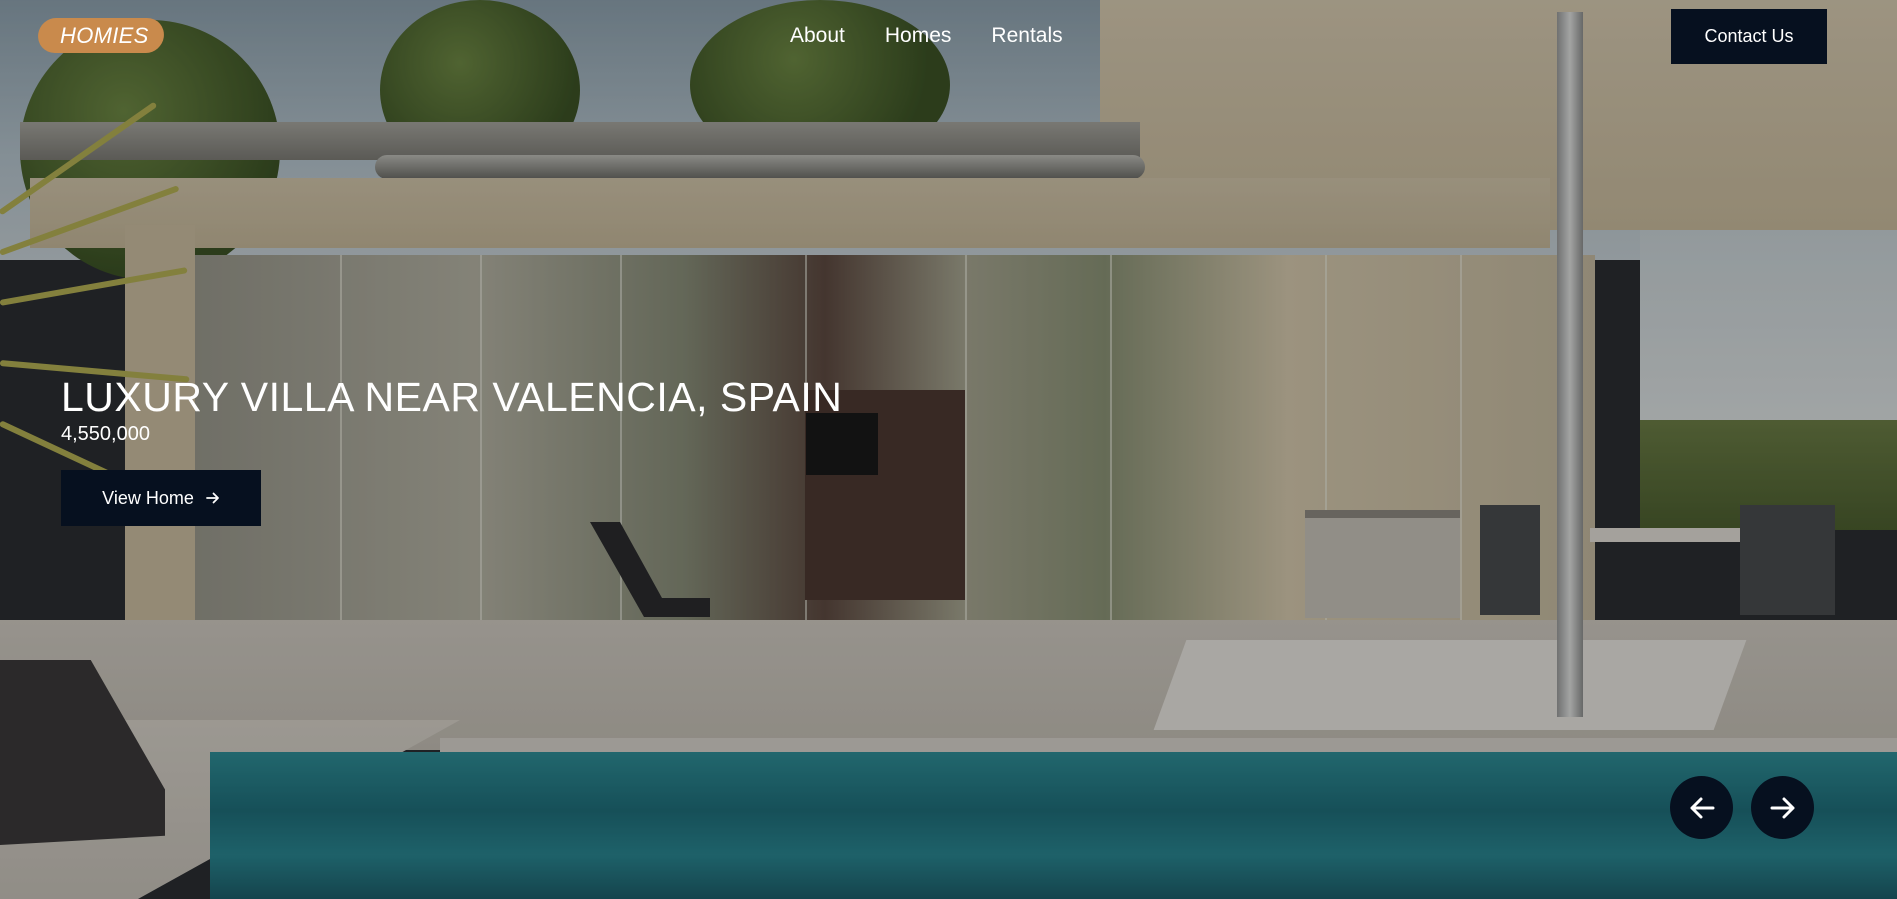  I want to click on carousel-prev-button, so click(1701, 807).